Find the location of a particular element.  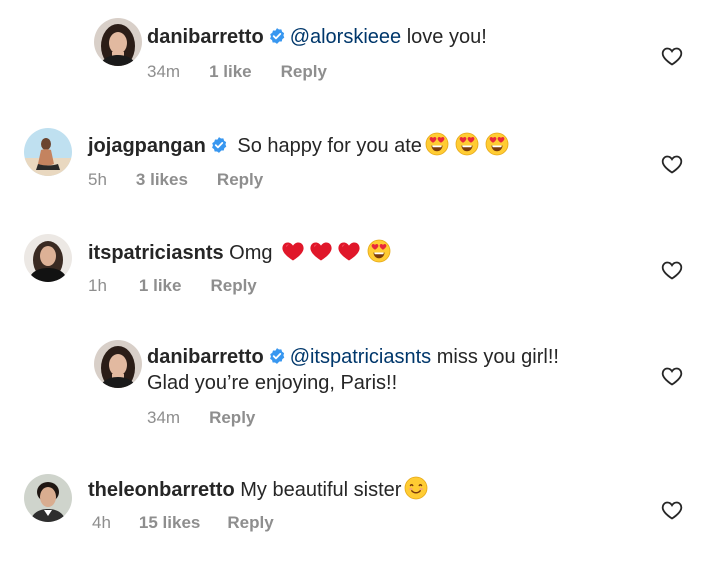

comment-text: Omg is located at coordinates (251, 253).